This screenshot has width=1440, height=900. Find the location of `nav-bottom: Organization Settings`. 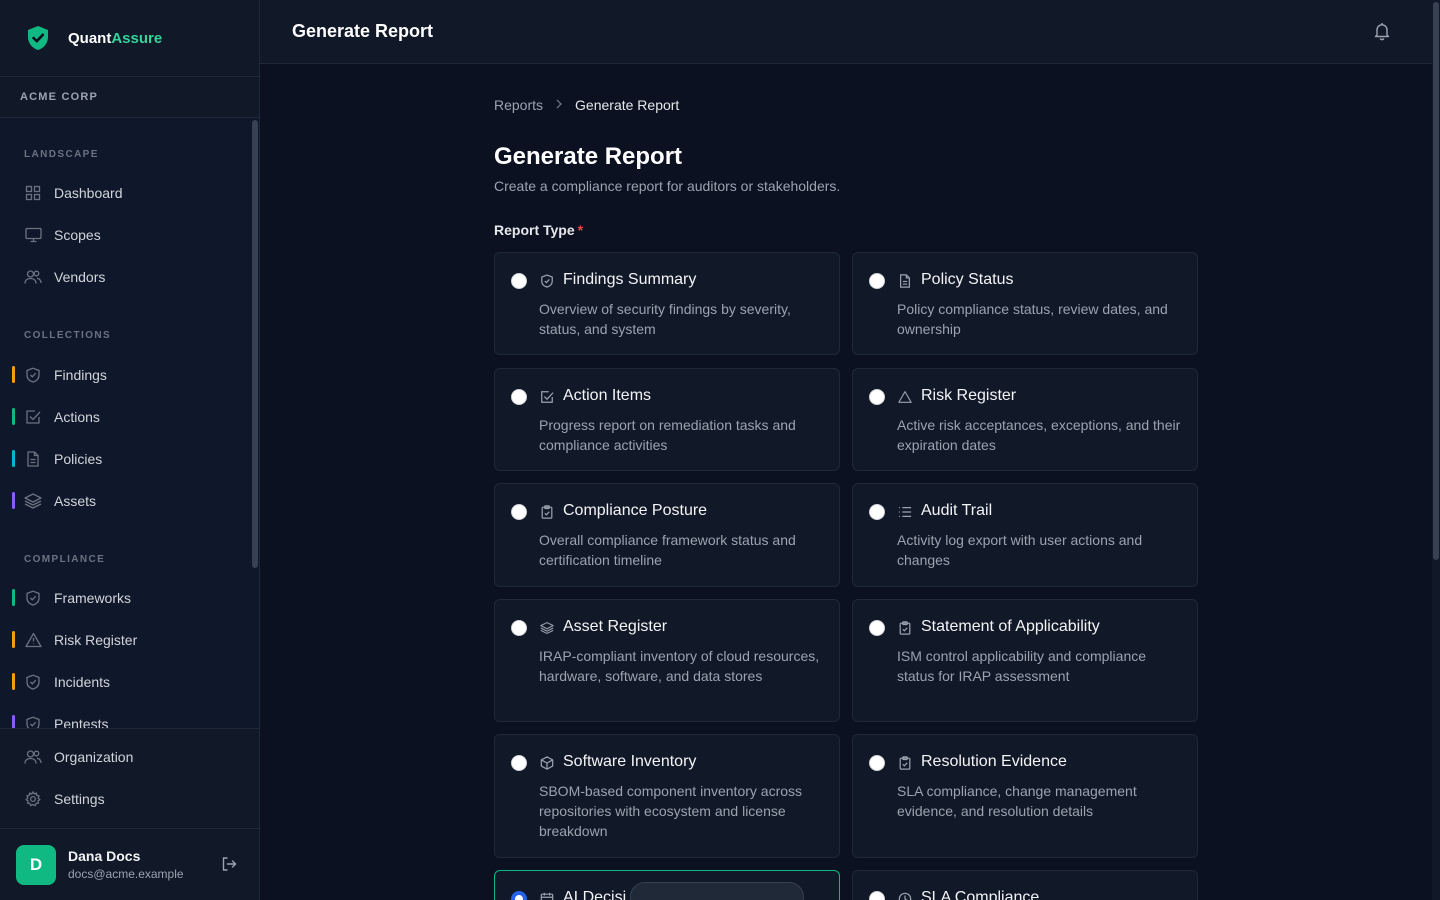

nav-bottom: Organization Settings is located at coordinates (129, 778).